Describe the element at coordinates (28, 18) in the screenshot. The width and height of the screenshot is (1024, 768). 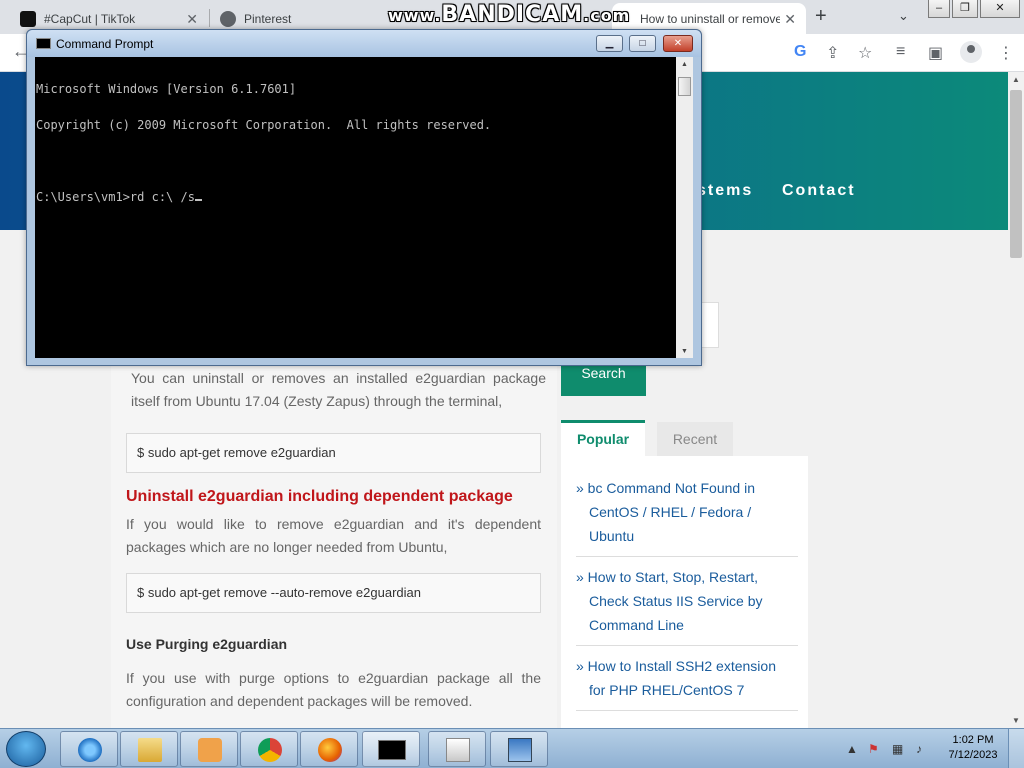
I see `tiktok-icon` at that location.